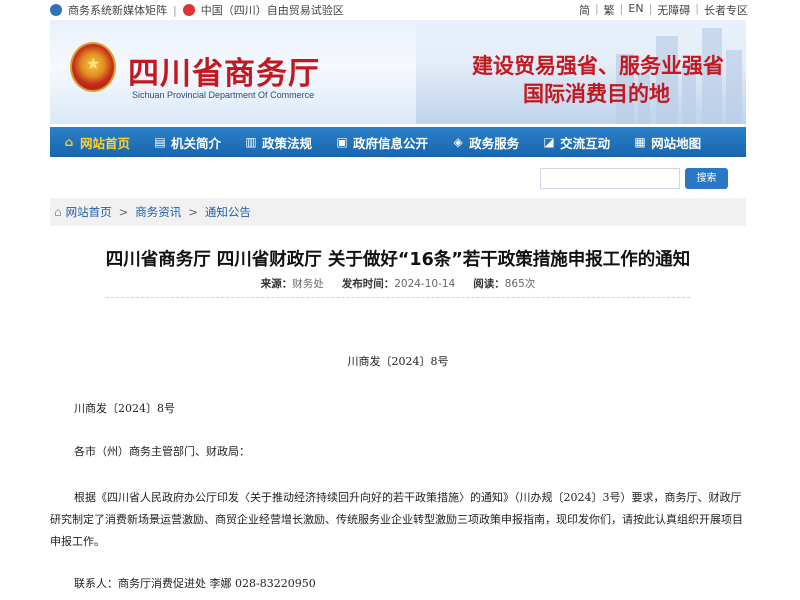 The width and height of the screenshot is (800, 600). I want to click on nav-item-interaction: ◪ 交流互动, so click(575, 142).